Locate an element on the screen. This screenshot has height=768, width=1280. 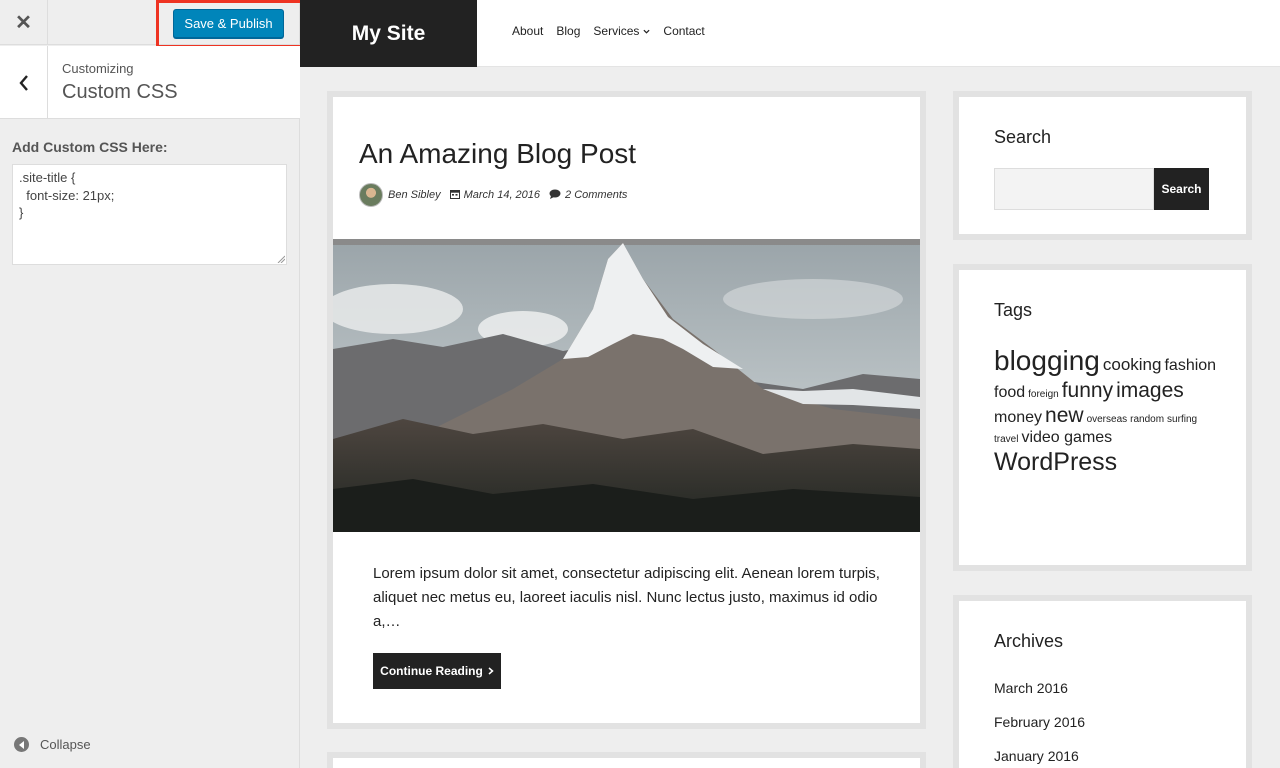
resize-handle-icon is located at coordinates (281, 259).